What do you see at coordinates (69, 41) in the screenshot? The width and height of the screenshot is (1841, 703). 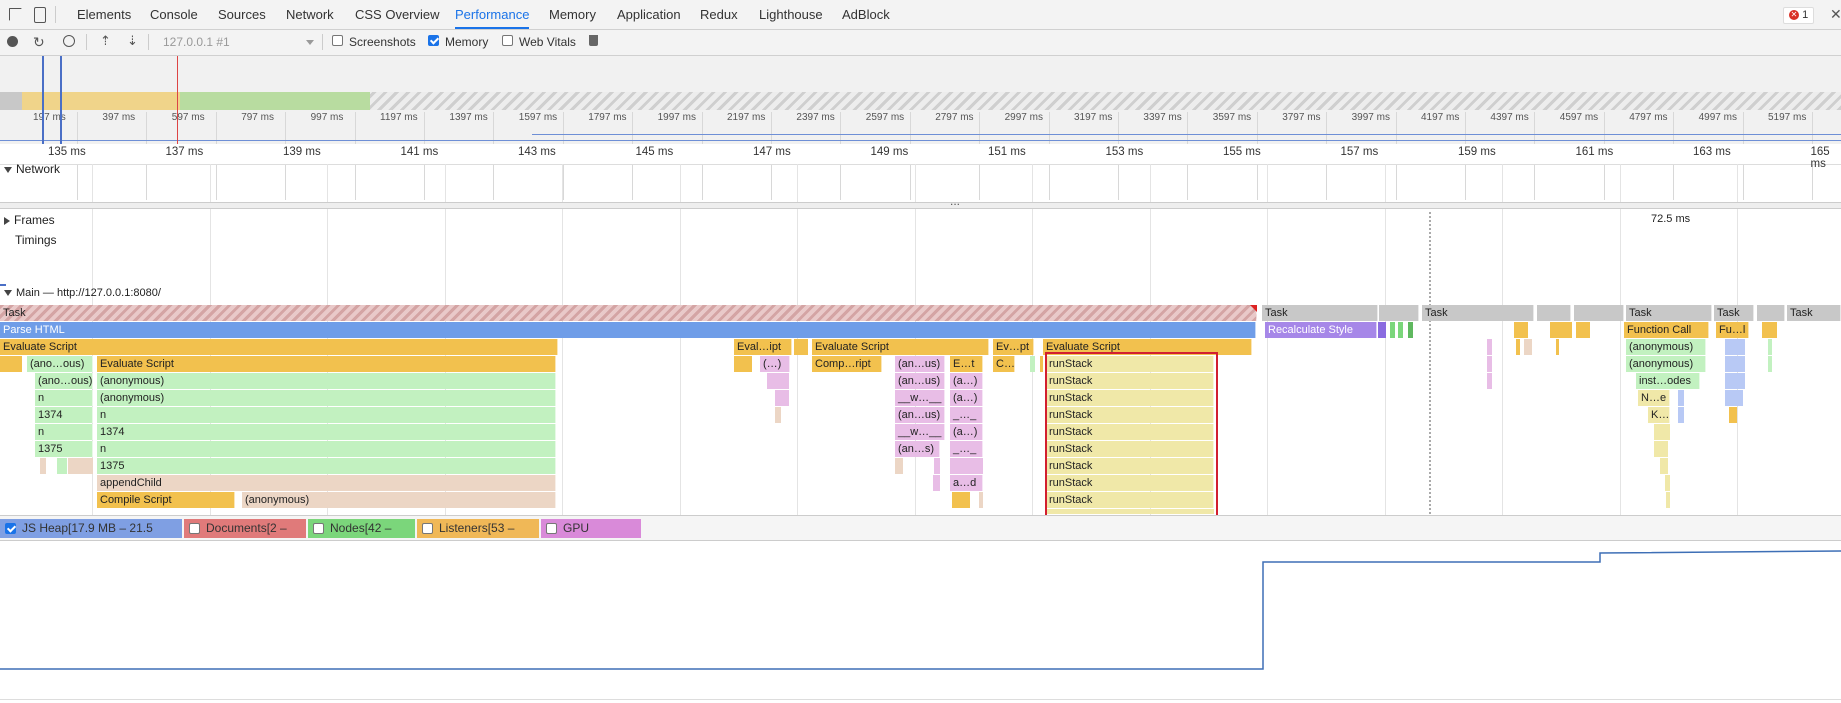 I see `clear-icon` at bounding box center [69, 41].